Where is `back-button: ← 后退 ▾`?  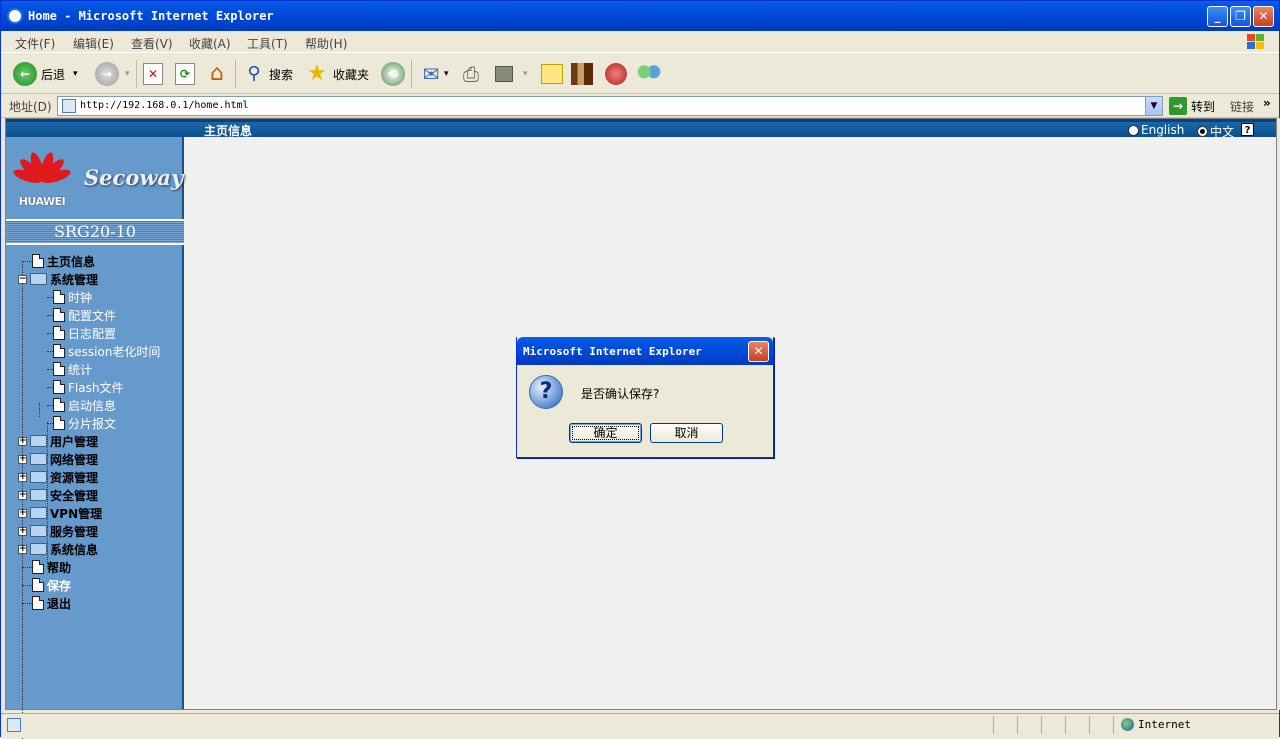 back-button: ← 后退 ▾ is located at coordinates (45, 74).